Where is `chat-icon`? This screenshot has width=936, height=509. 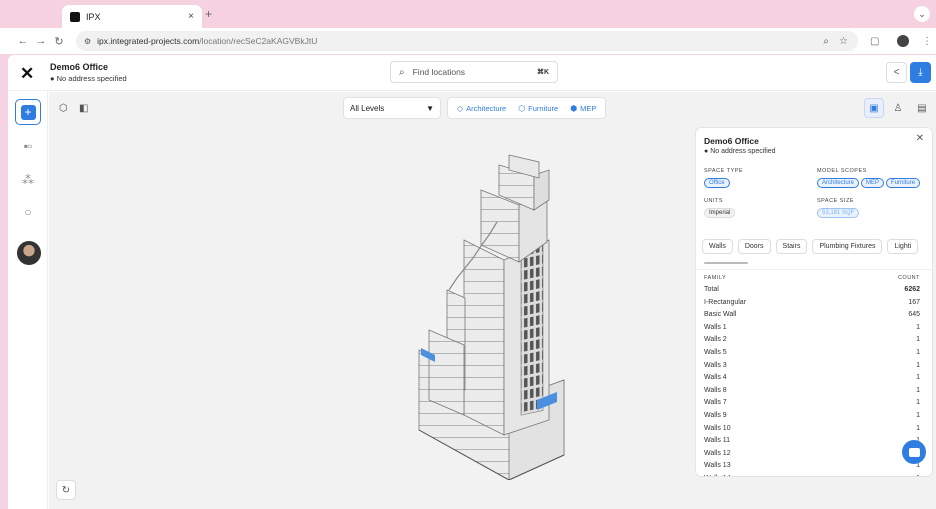
chat-icon is located at coordinates (914, 452).